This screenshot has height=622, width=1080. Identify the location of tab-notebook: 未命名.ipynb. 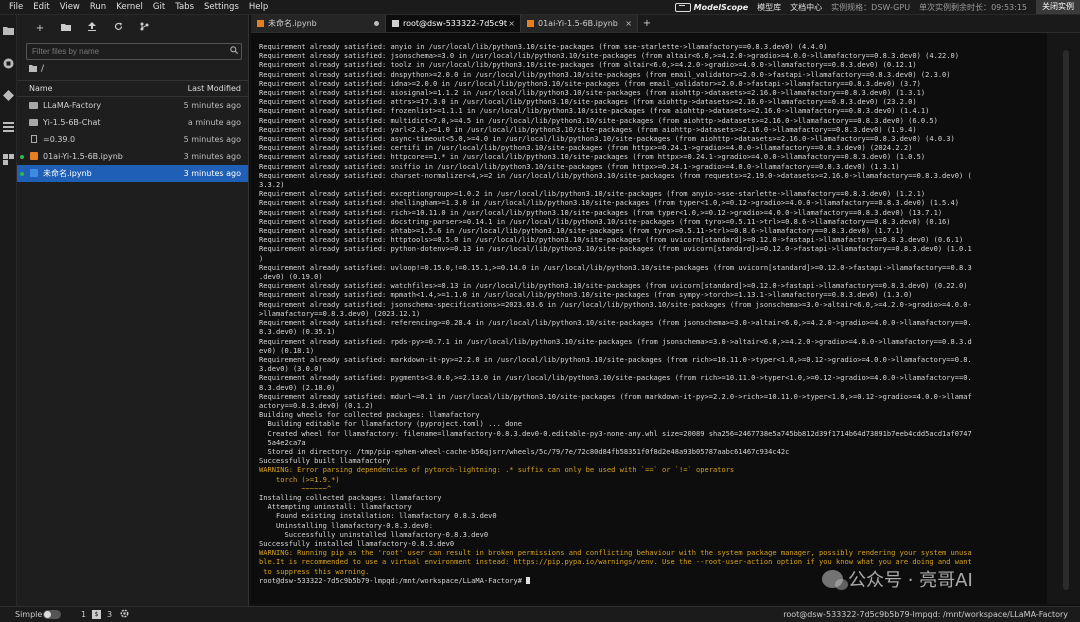
(318, 23).